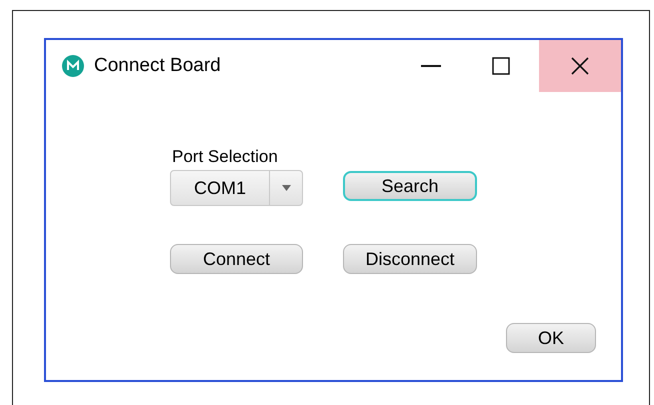 Image resolution: width=654 pixels, height=405 pixels. I want to click on port-dropdown: COM1, so click(236, 188).